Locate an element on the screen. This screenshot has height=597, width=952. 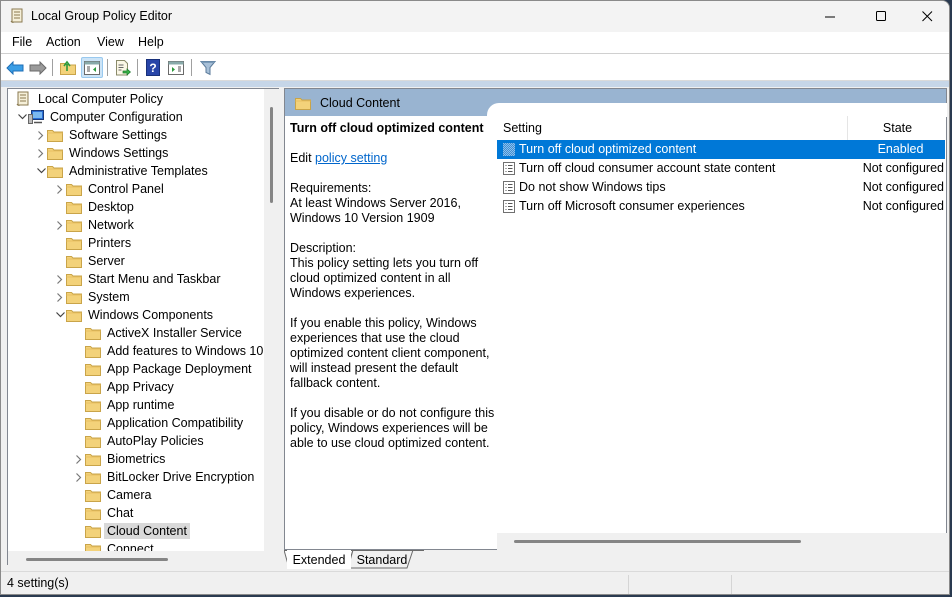
tree-item: Application Compatibility is located at coordinates (159, 423).